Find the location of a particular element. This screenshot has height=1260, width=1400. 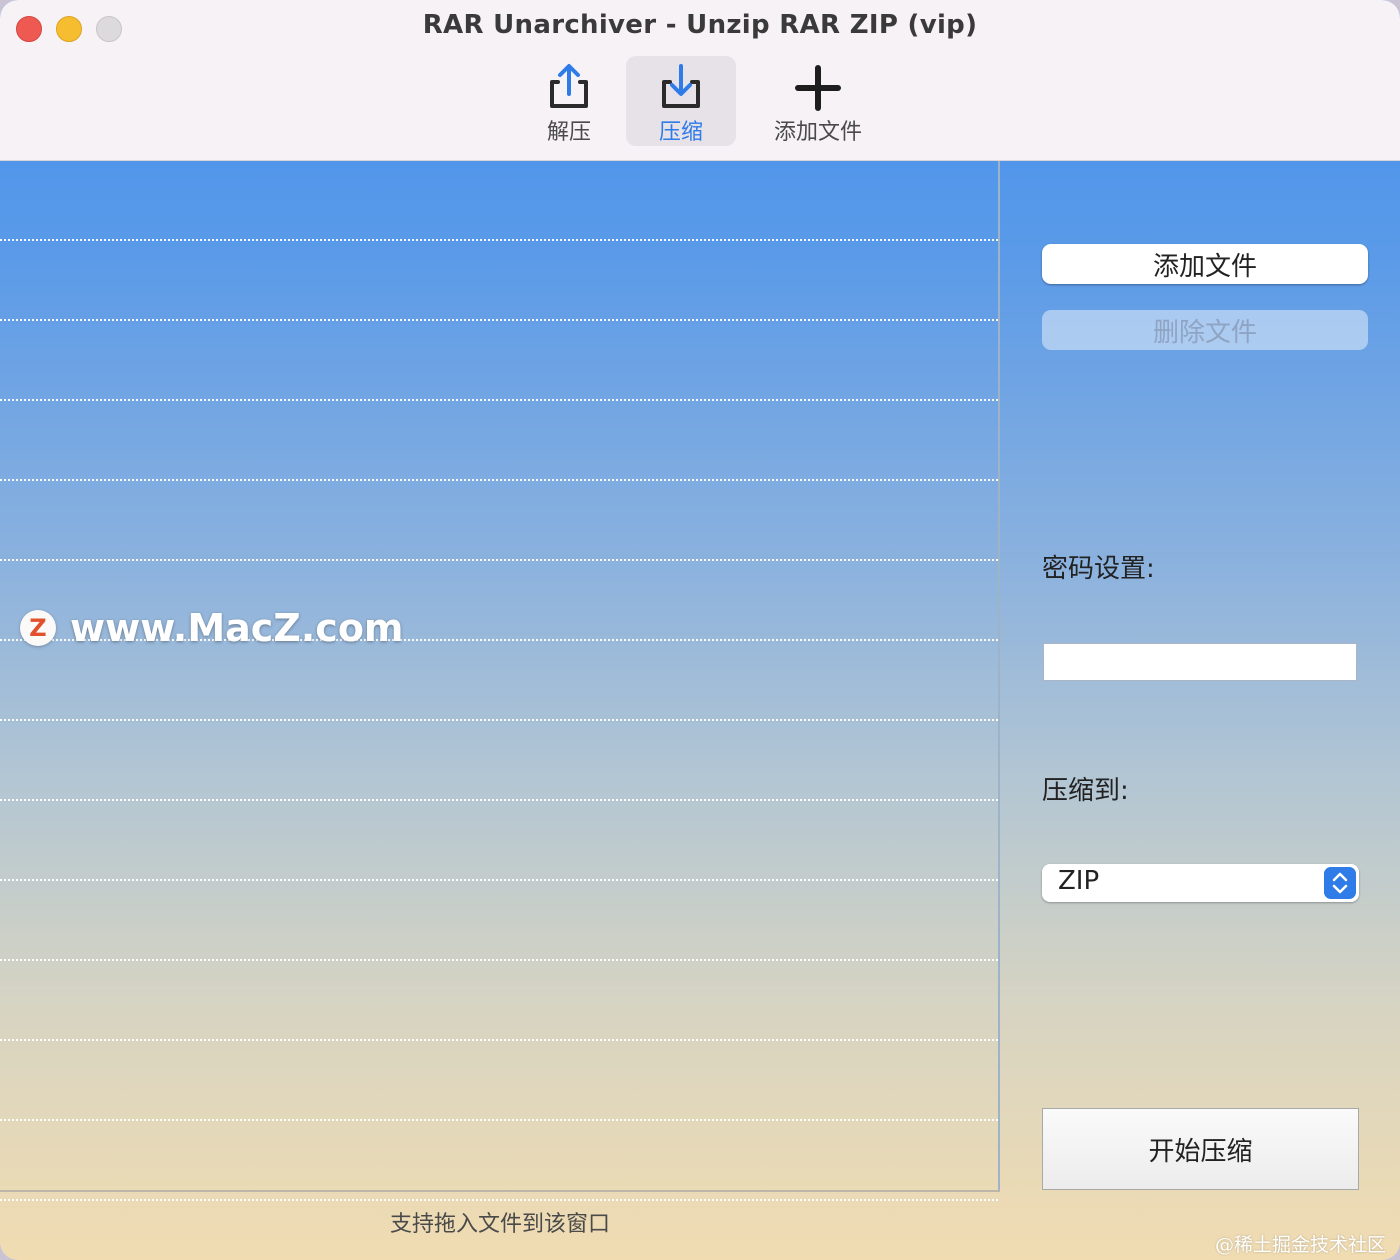

plus-icon is located at coordinates (818, 88).